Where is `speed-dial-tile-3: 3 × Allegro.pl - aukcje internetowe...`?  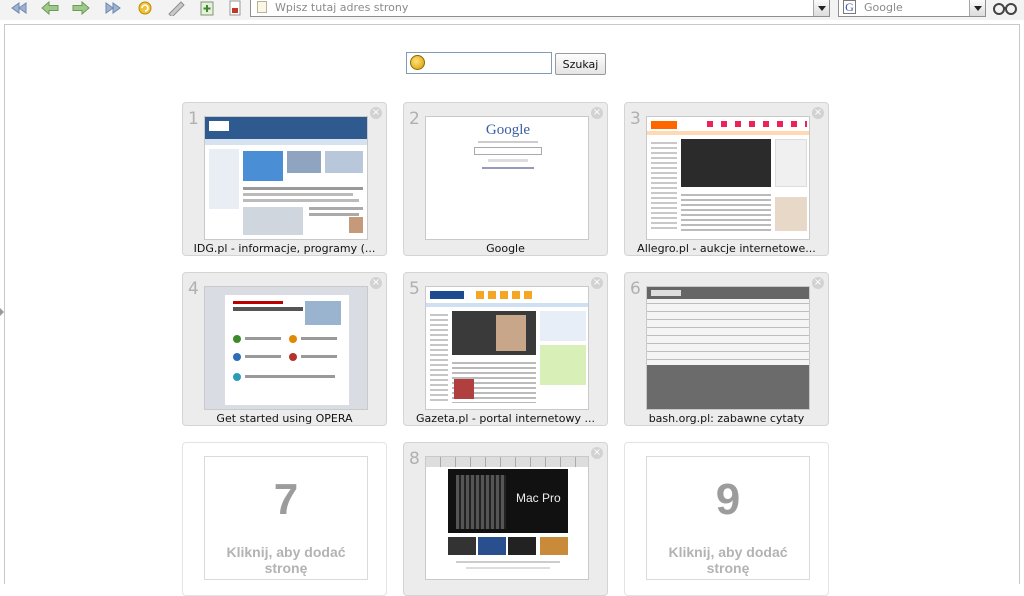 speed-dial-tile-3: 3 × Allegro.pl - aukcje internetowe... is located at coordinates (726, 179).